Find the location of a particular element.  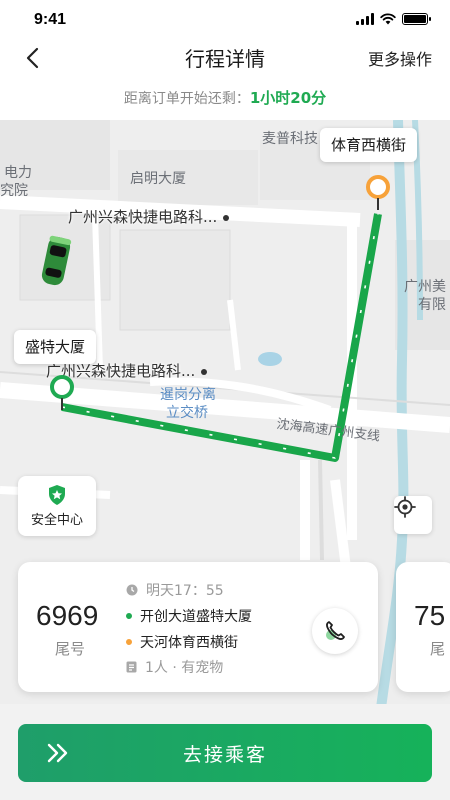

map-label-interchange-1: 暹岗分离 is located at coordinates (188, 395).